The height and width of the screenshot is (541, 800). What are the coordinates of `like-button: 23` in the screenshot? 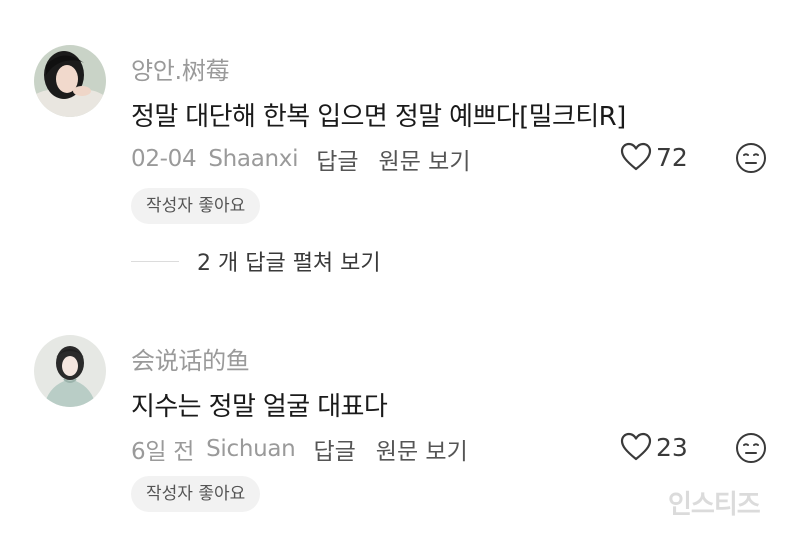 It's located at (654, 447).